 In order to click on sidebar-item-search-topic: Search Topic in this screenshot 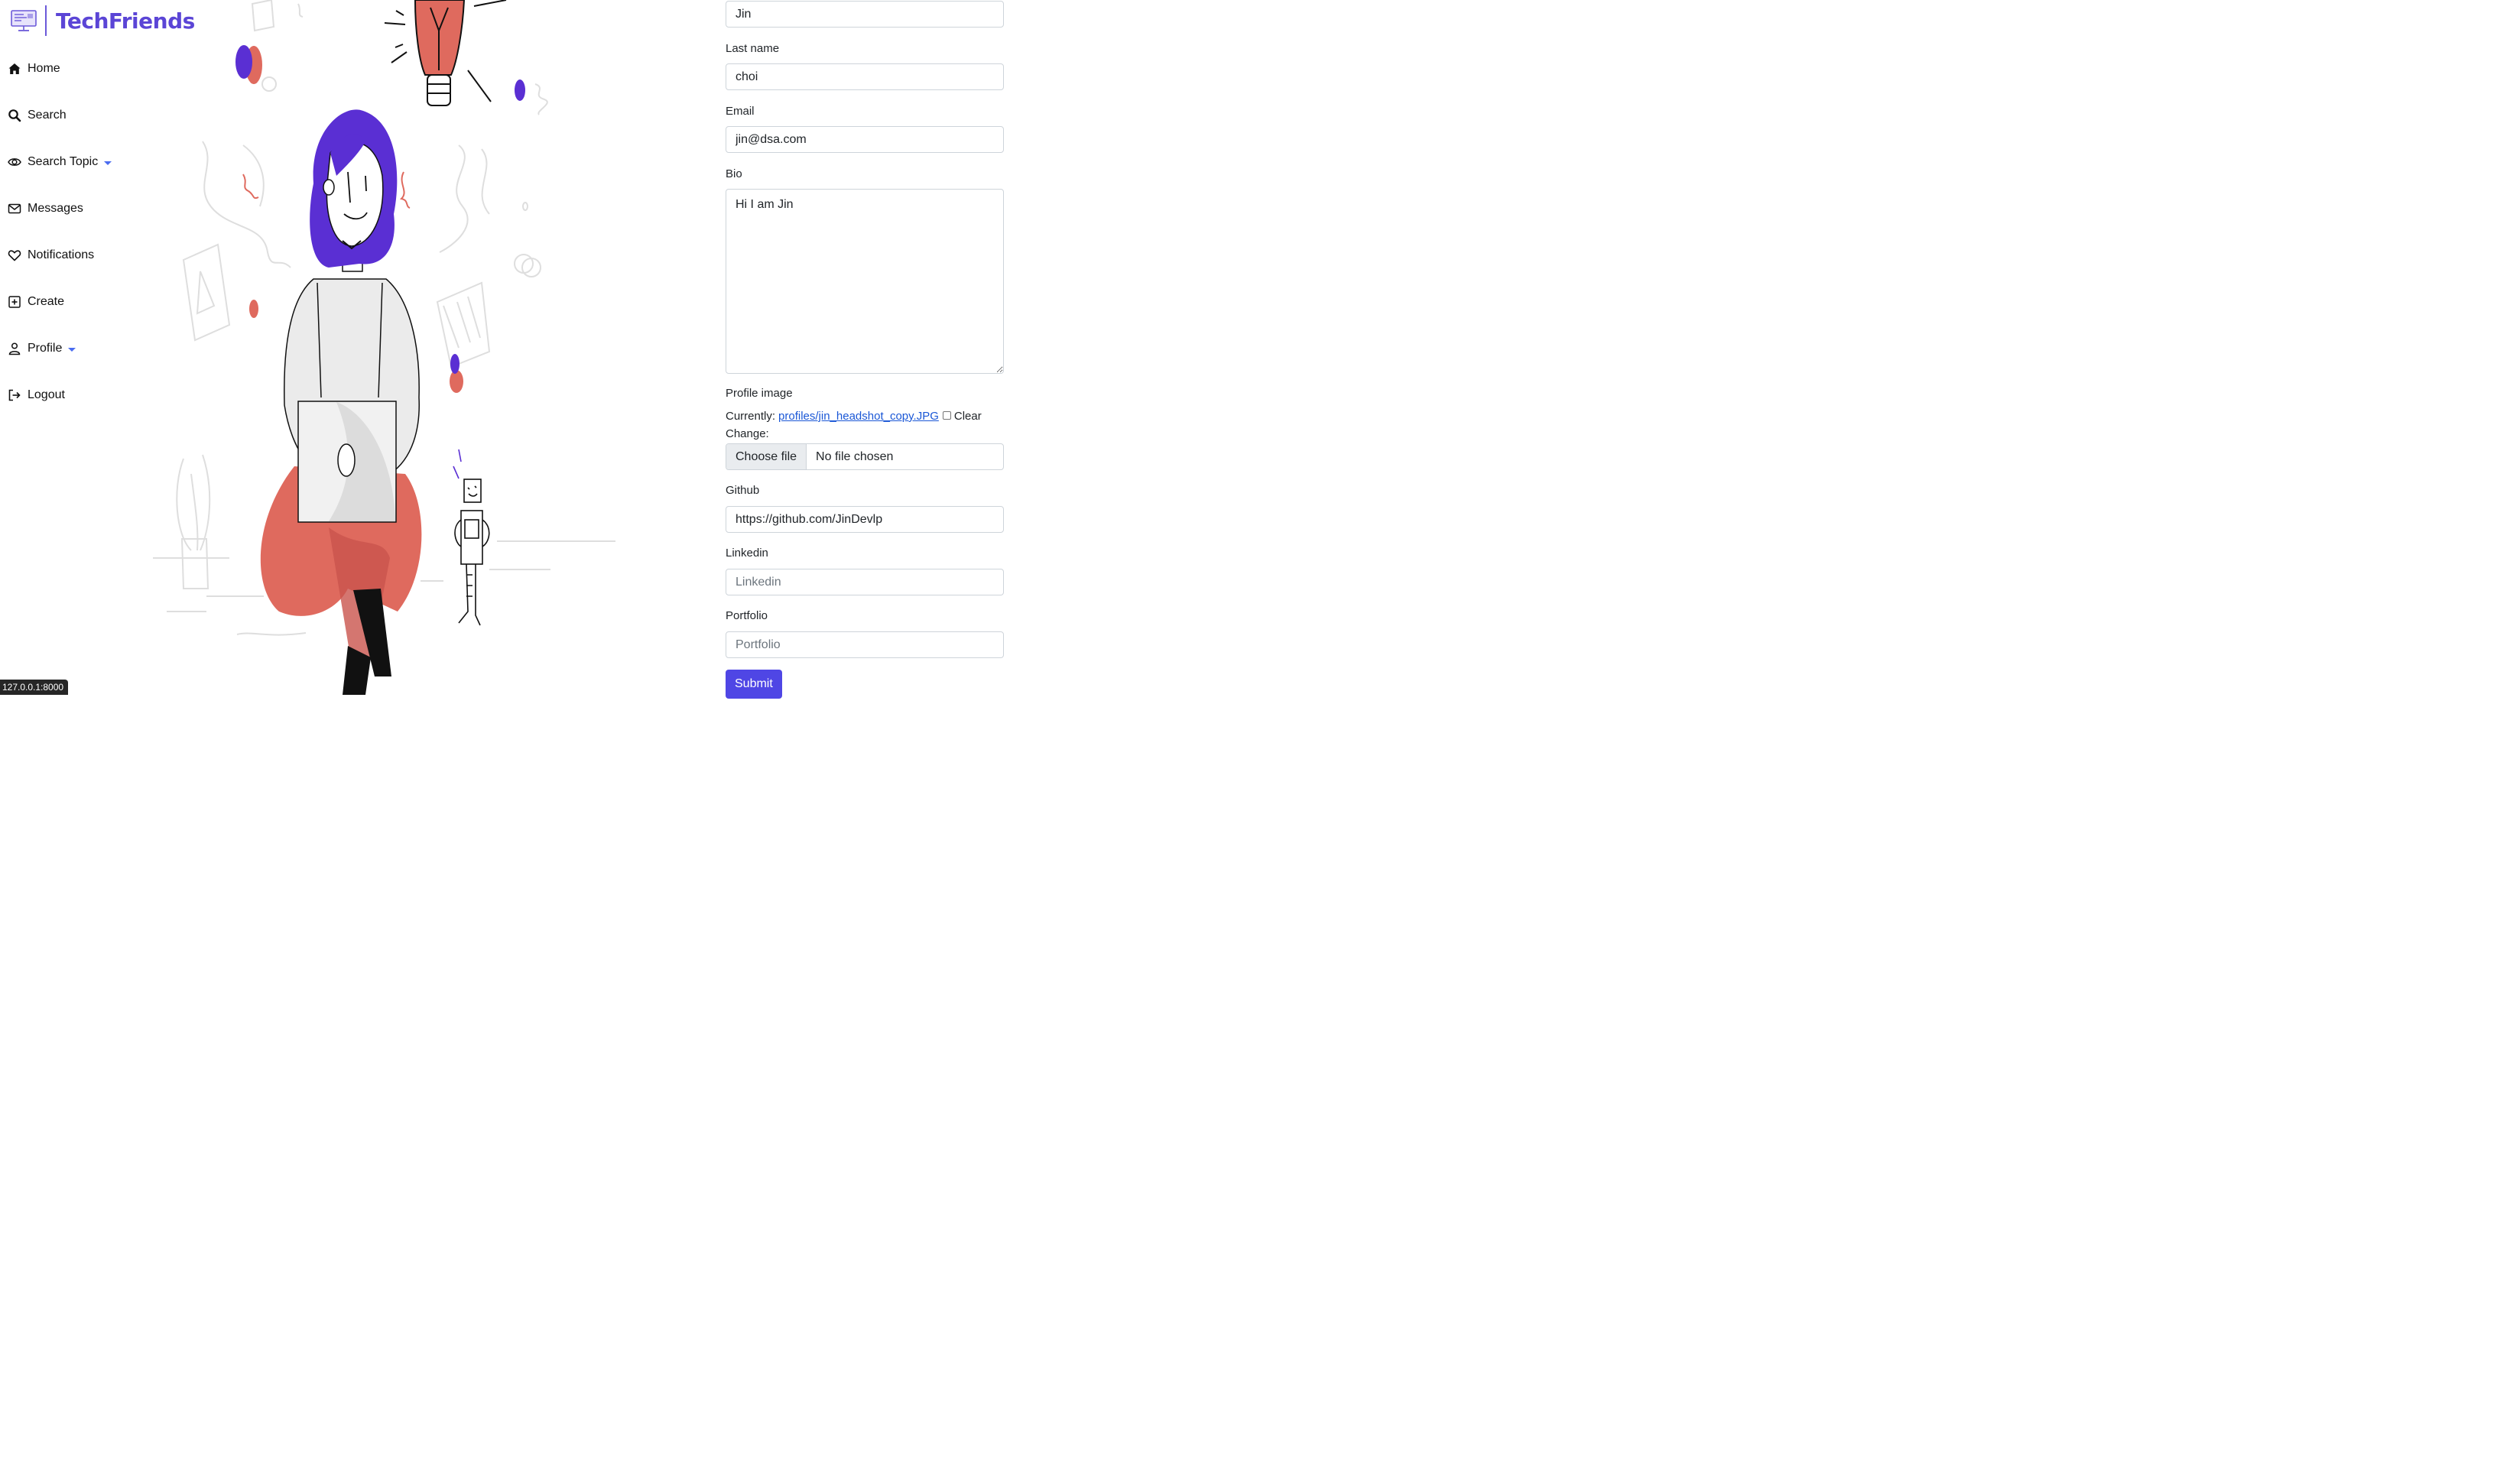, I will do `click(60, 162)`.